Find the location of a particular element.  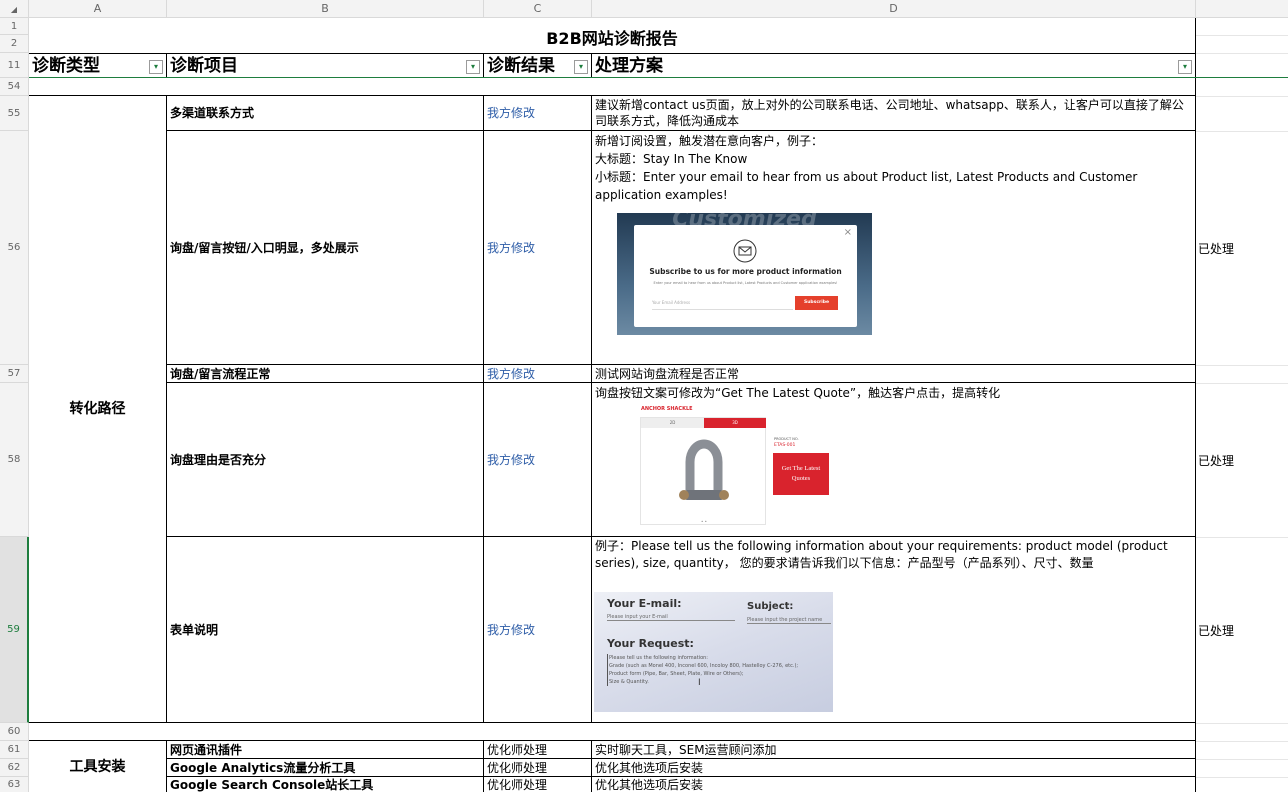

result-cell-56: 我方修改 is located at coordinates (538, 248).